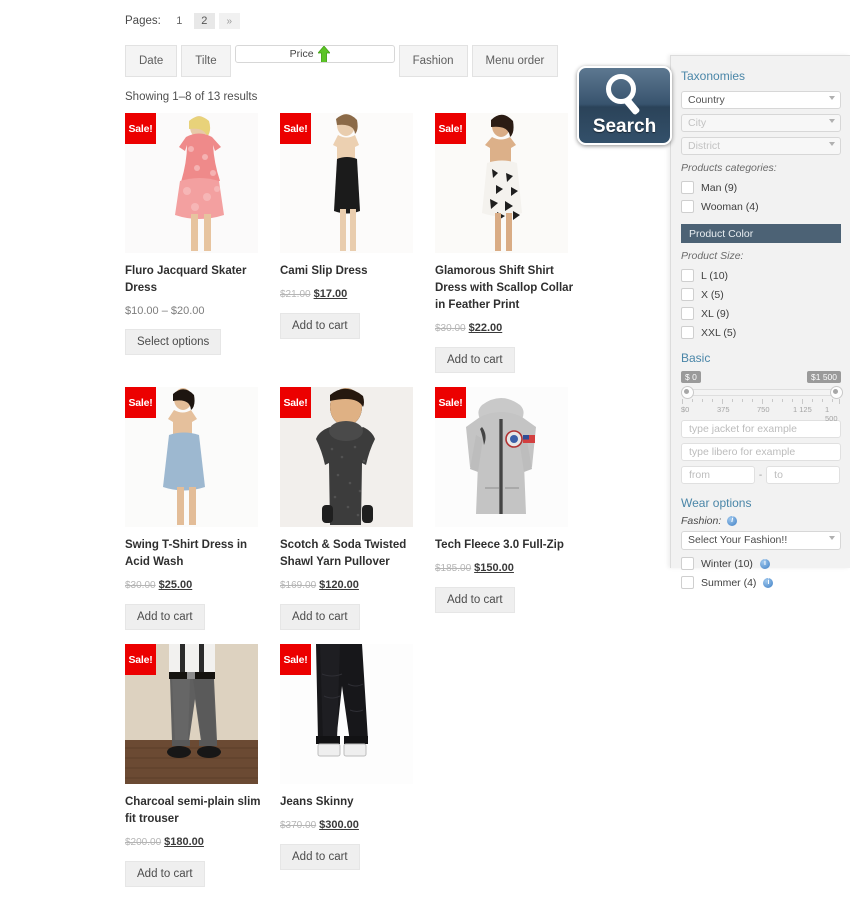 This screenshot has height=901, width=850. Describe the element at coordinates (295, 294) in the screenshot. I see `product-old-price: $21.00` at that location.